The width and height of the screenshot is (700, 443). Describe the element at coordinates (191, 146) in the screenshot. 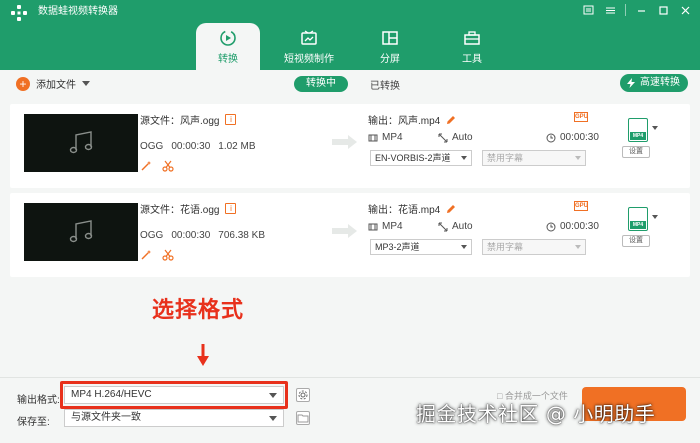

I see `source-duration: 00:00:30` at that location.